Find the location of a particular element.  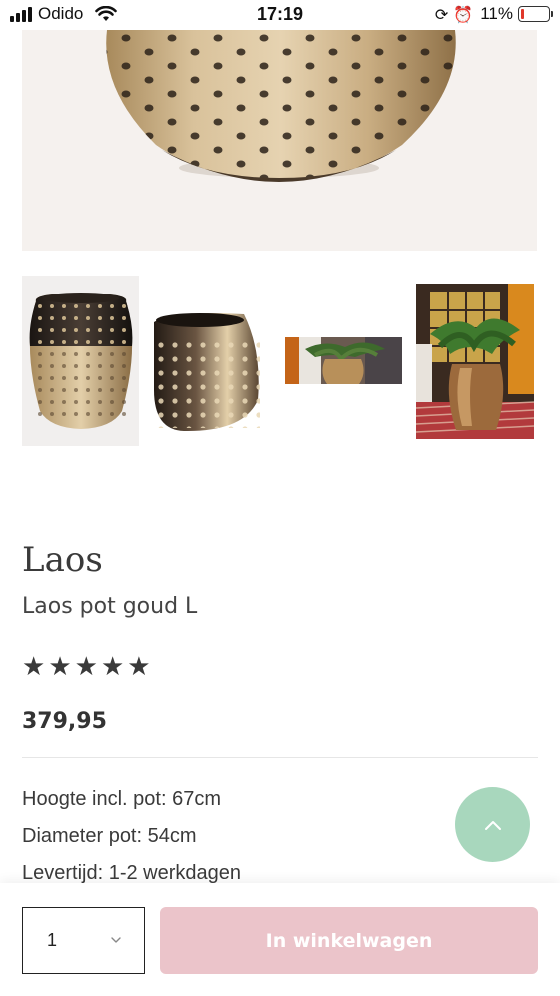

status-right: ⟳ ⏰ 11% is located at coordinates (493, 14).